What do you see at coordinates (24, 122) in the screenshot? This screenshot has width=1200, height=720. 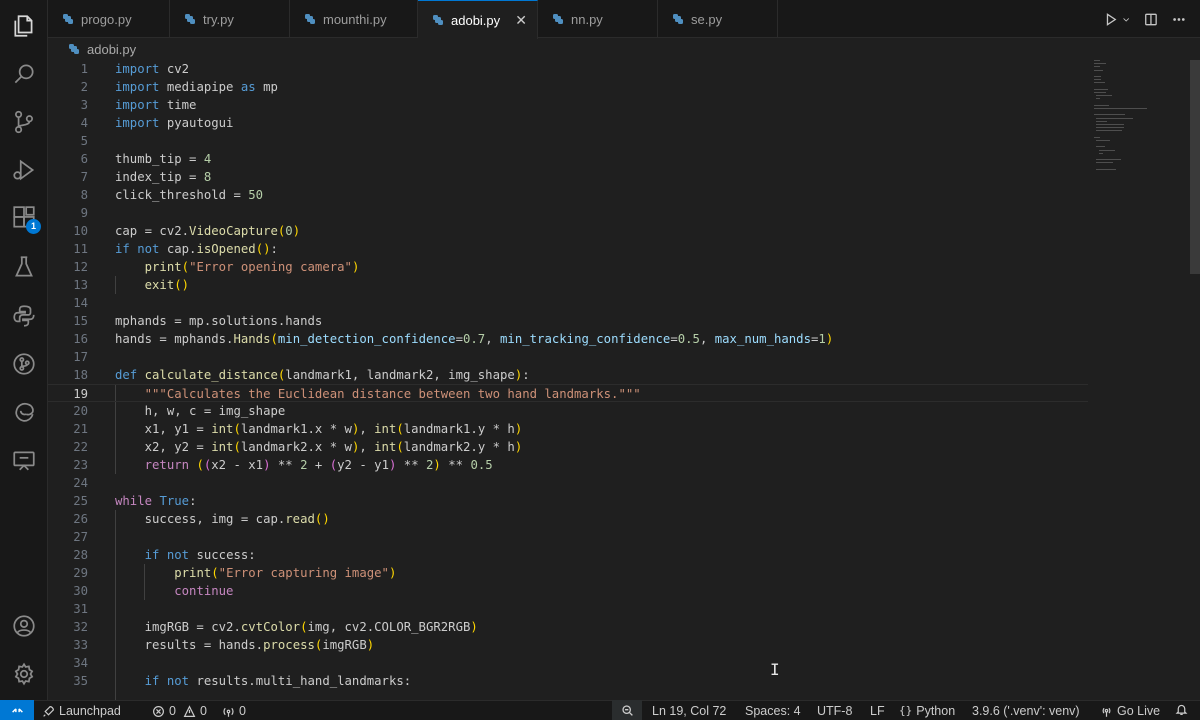 I see `source-control-icon` at bounding box center [24, 122].